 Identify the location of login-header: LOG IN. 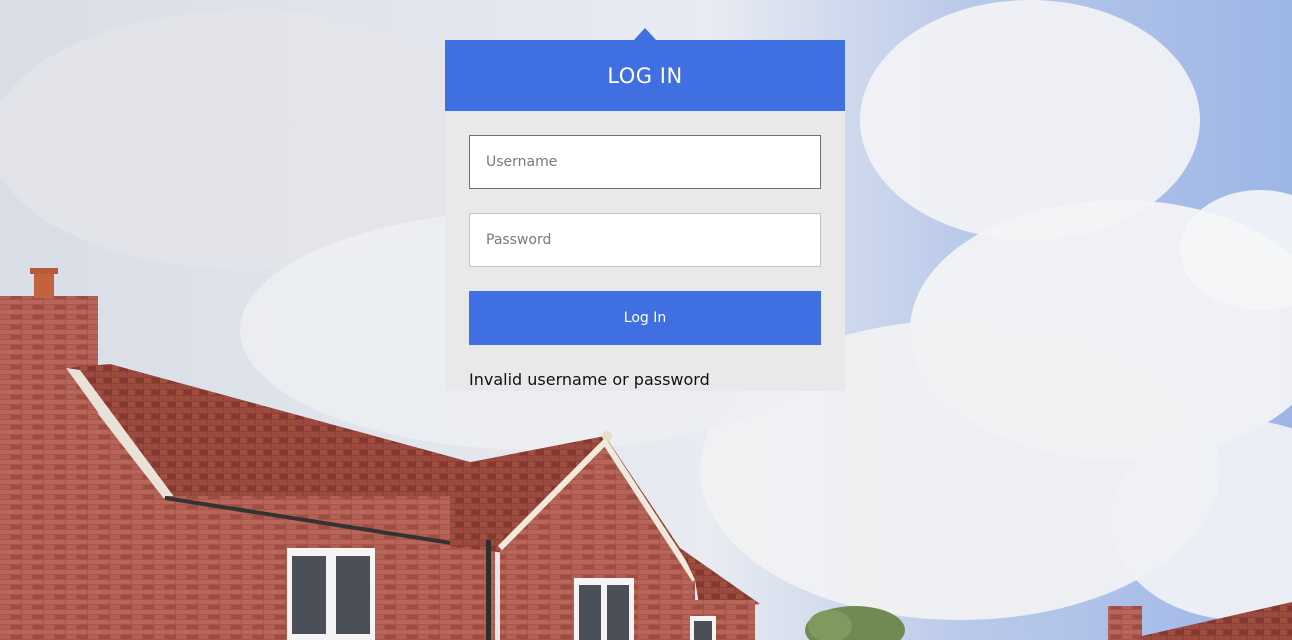
(645, 75).